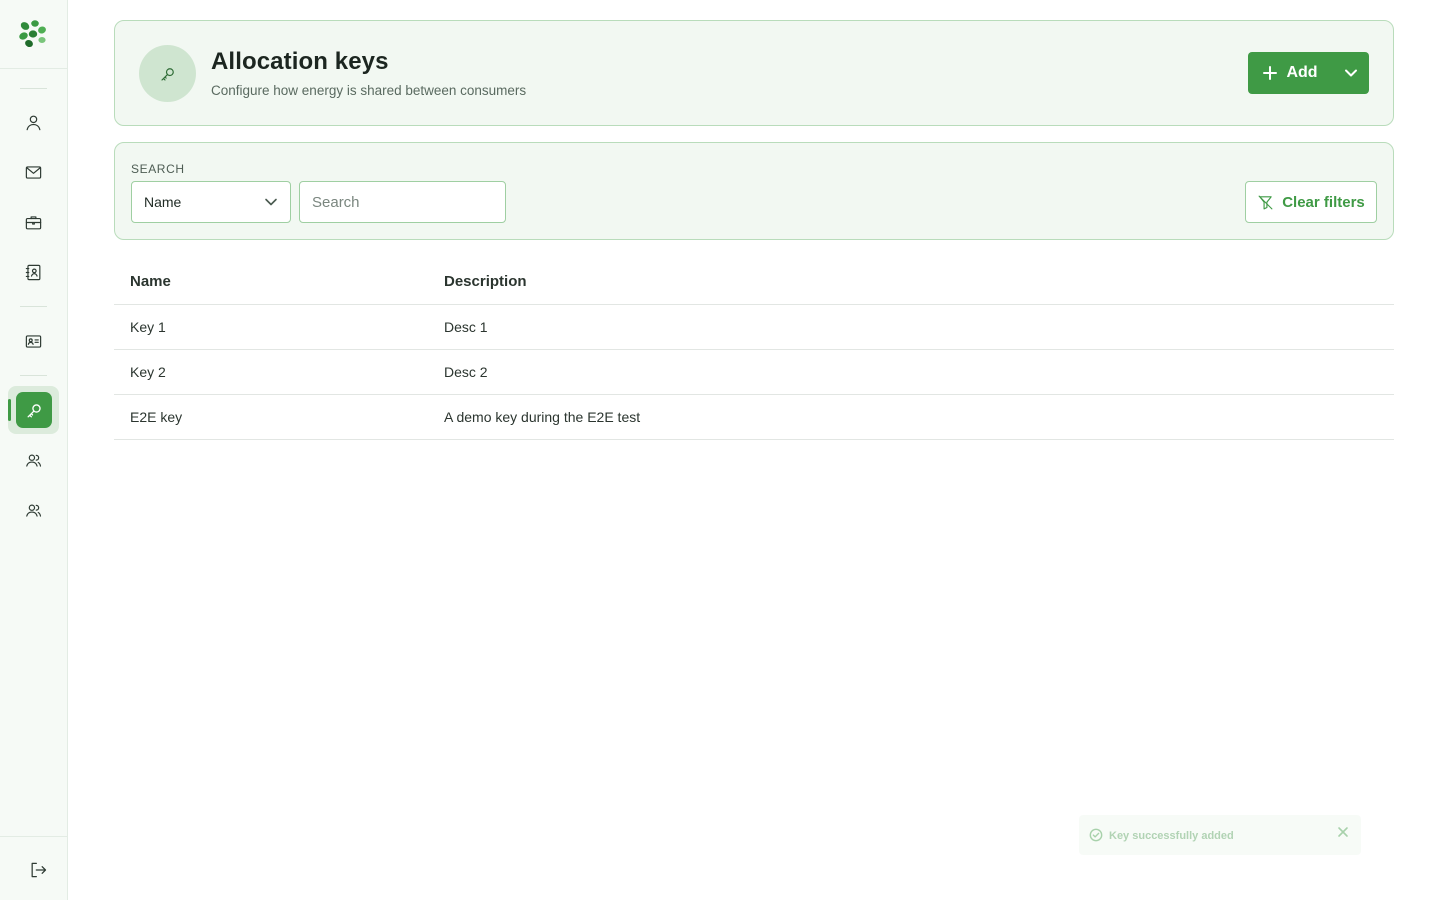 This screenshot has height=900, width=1440. Describe the element at coordinates (466, 327) in the screenshot. I see `row-description: Desc 1` at that location.